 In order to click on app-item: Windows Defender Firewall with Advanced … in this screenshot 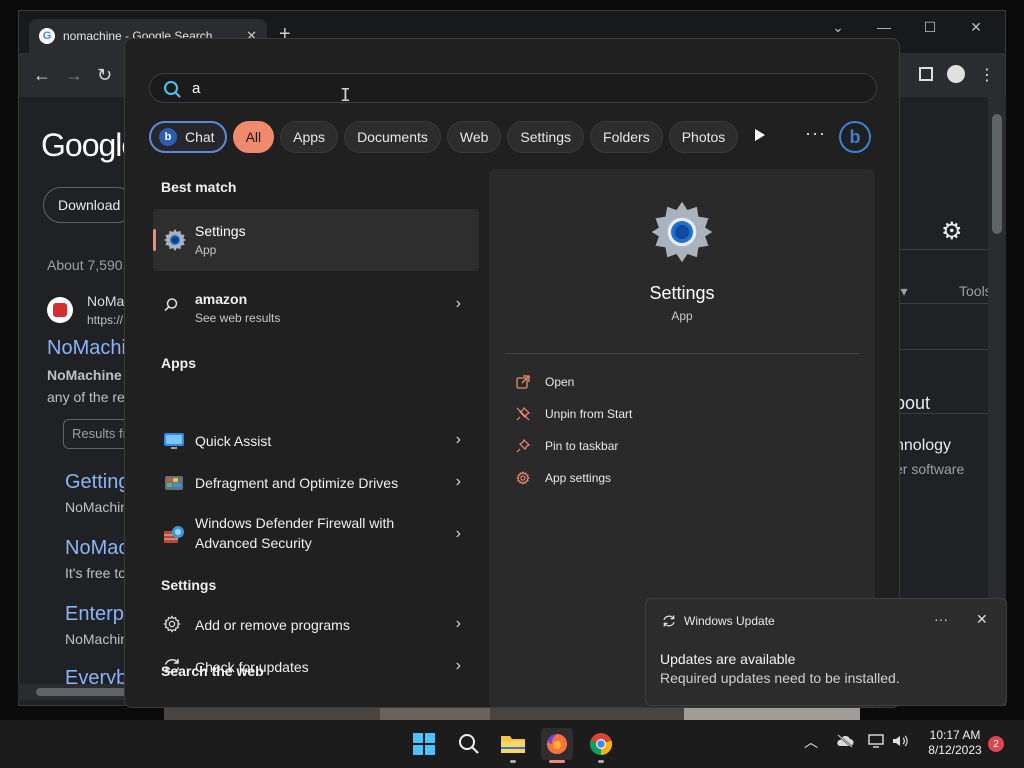, I will do `click(316, 535)`.